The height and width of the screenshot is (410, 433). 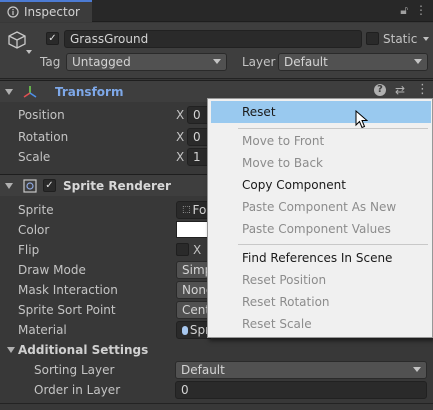 What do you see at coordinates (283, 141) in the screenshot?
I see `menu-item-label: Move to Front` at bounding box center [283, 141].